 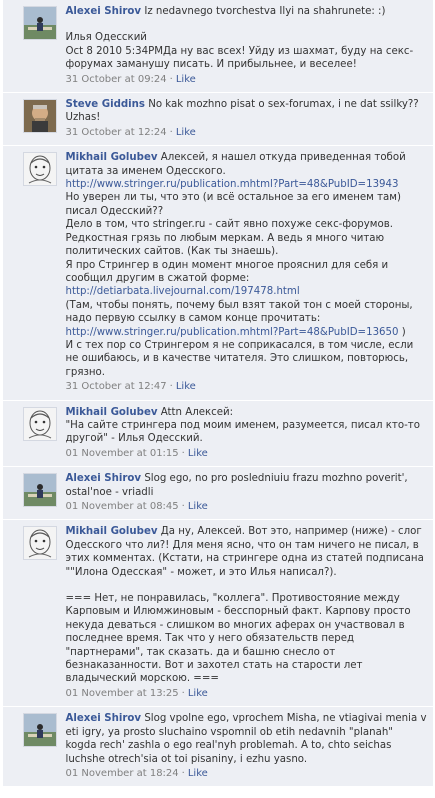 I want to click on comment-meta: 01 November at 13:25 · Like, so click(x=246, y=693).